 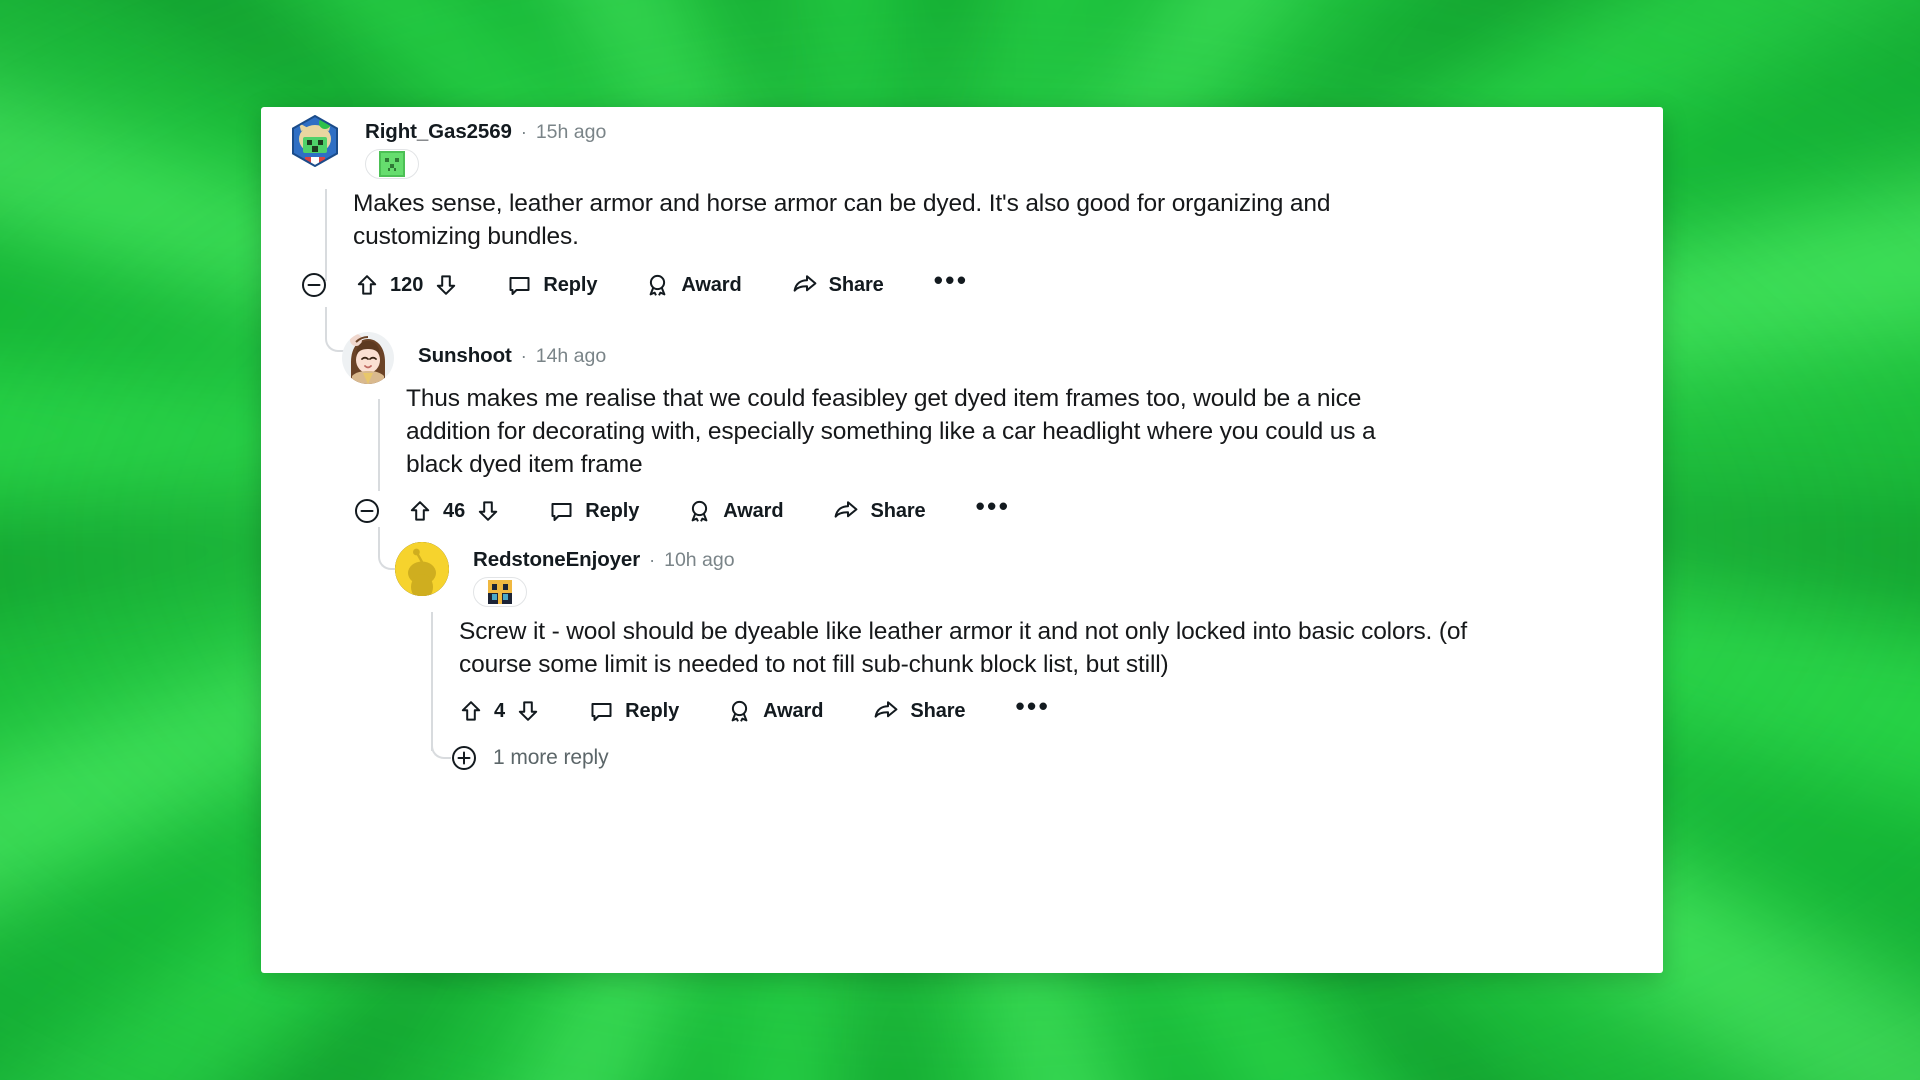 What do you see at coordinates (551, 757) in the screenshot?
I see `more-replies-label: 1 more reply` at bounding box center [551, 757].